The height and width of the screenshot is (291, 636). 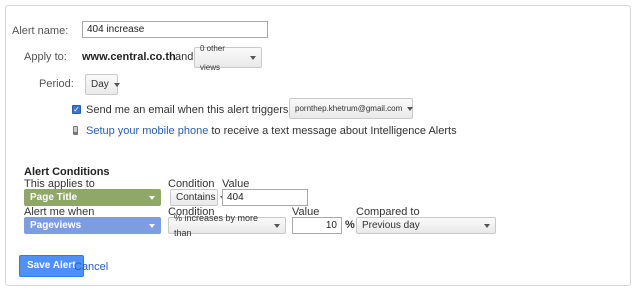 I want to click on condition-dropdown: Contains, so click(x=198, y=197).